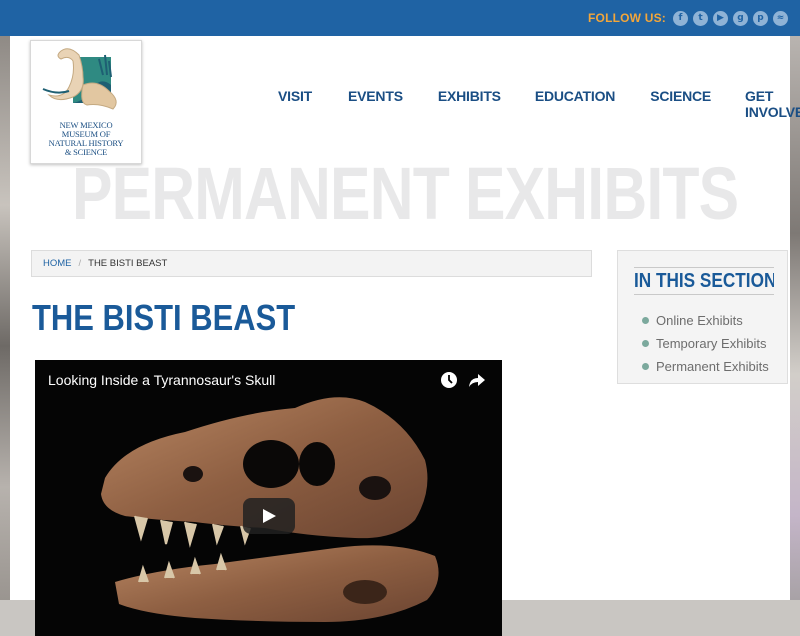 The height and width of the screenshot is (636, 800). Describe the element at coordinates (449, 380) in the screenshot. I see `clock-icon` at that location.